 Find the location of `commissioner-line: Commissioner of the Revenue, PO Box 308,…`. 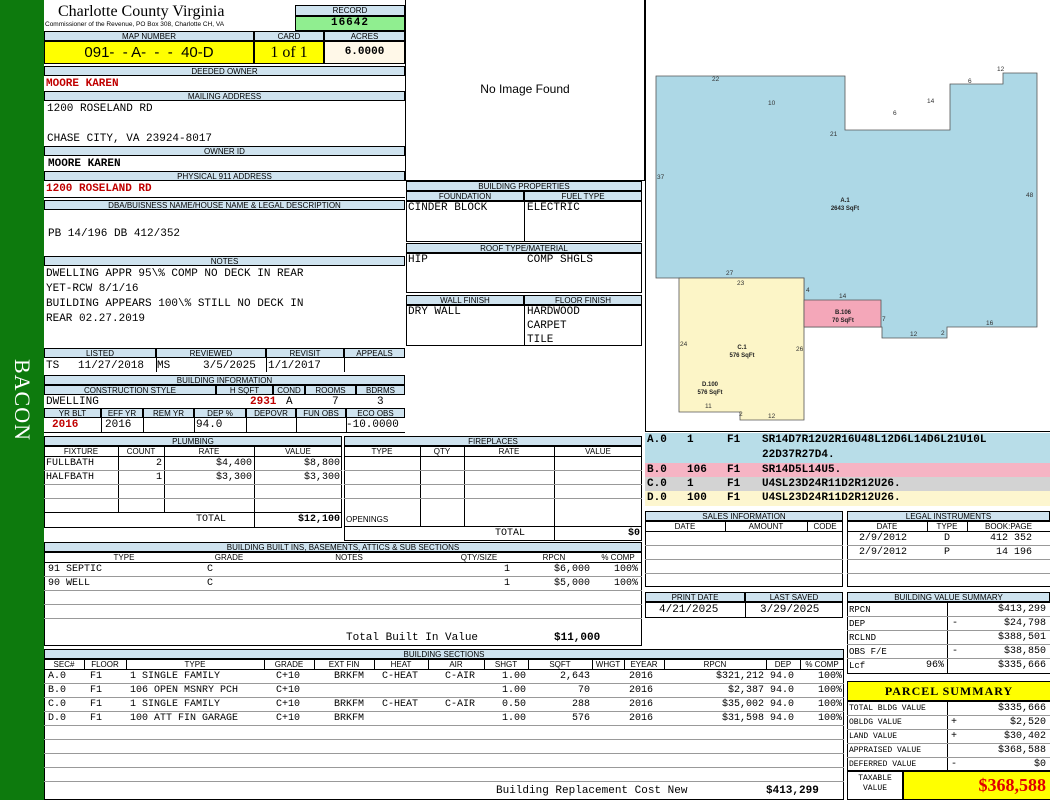

commissioner-line: Commissioner of the Revenue, PO Box 308,… is located at coordinates (135, 24).